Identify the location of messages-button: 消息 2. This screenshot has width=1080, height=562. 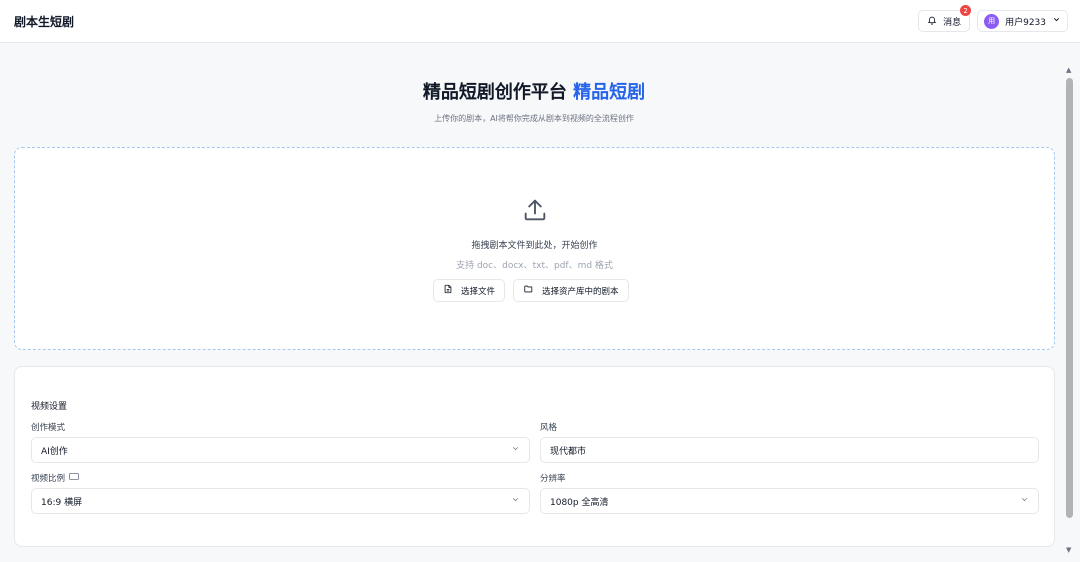
(945, 18).